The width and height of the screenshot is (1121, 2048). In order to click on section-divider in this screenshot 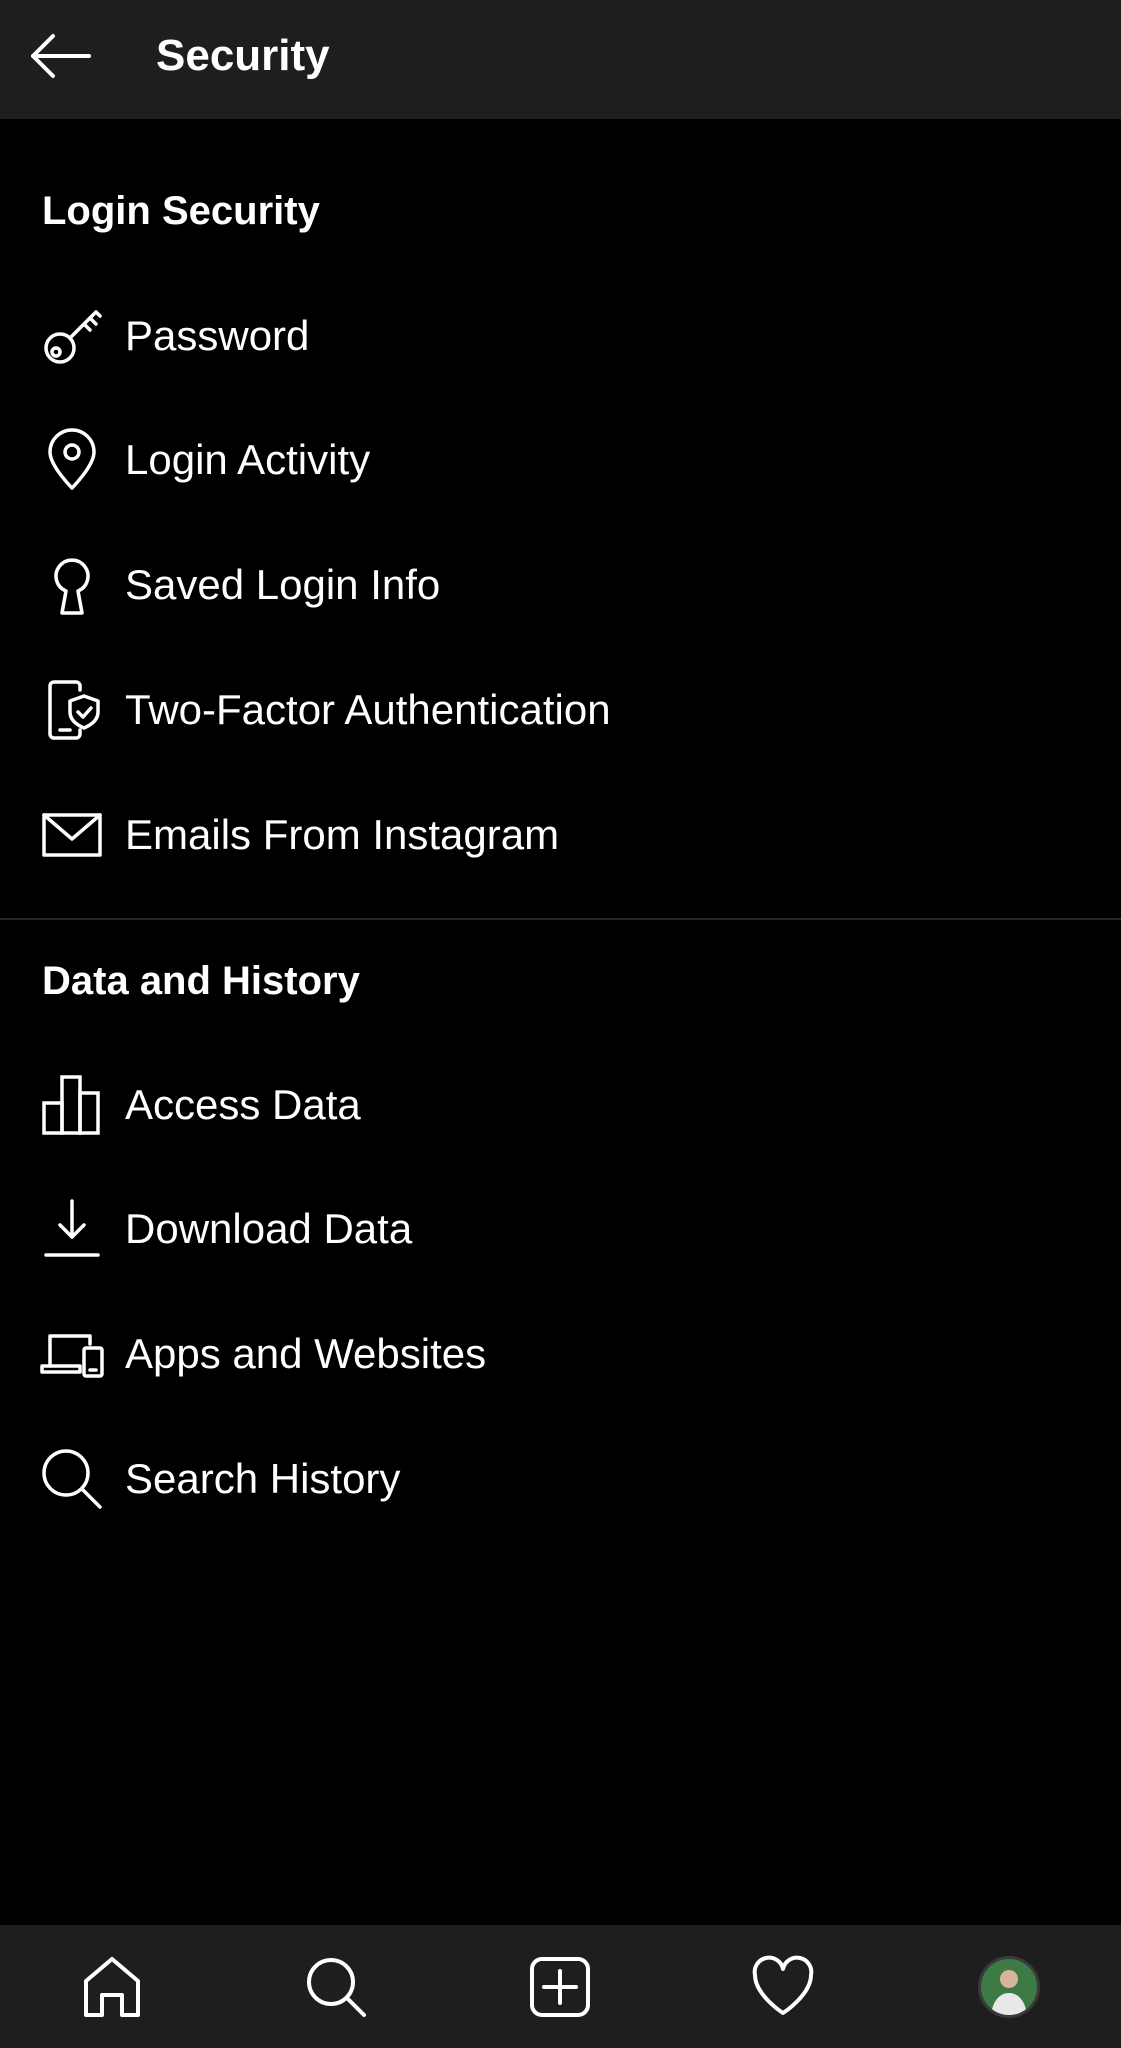, I will do `click(560, 919)`.